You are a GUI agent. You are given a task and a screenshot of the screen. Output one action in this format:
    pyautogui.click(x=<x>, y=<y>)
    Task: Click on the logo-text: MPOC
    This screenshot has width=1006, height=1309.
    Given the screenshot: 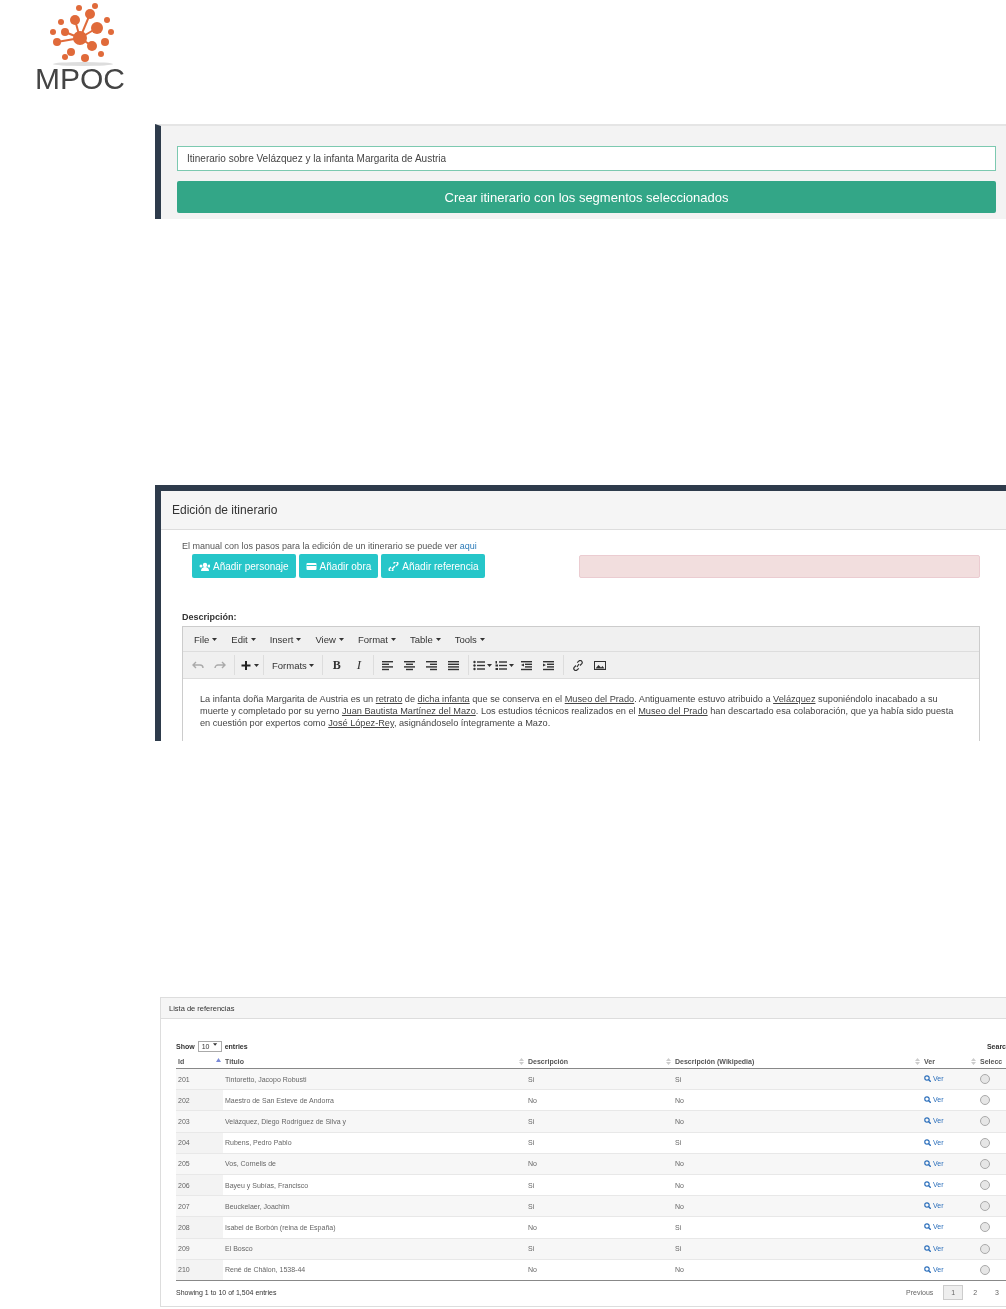 What is the action you would take?
    pyautogui.click(x=80, y=79)
    